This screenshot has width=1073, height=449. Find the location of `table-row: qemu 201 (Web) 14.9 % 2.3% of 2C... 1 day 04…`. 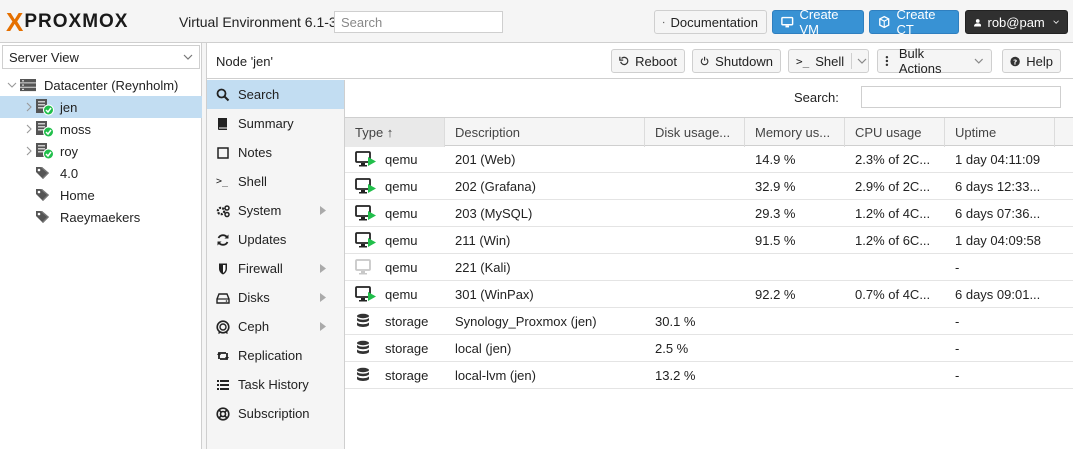

table-row: qemu 201 (Web) 14.9 % 2.3% of 2C... 1 day 04… is located at coordinates (709, 159).